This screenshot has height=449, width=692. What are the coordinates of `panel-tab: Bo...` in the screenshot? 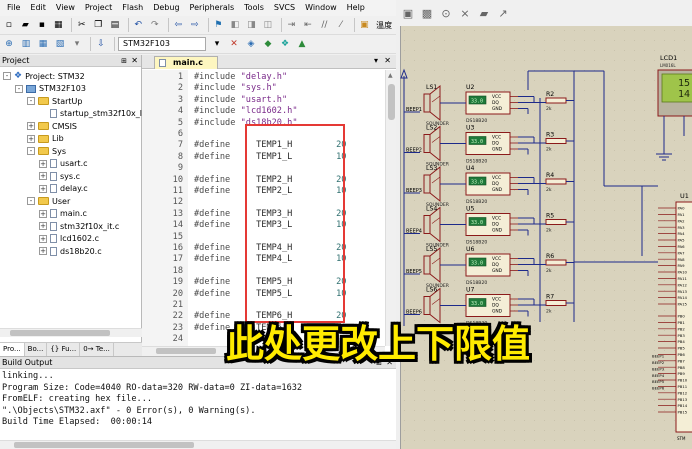 It's located at (36, 349).